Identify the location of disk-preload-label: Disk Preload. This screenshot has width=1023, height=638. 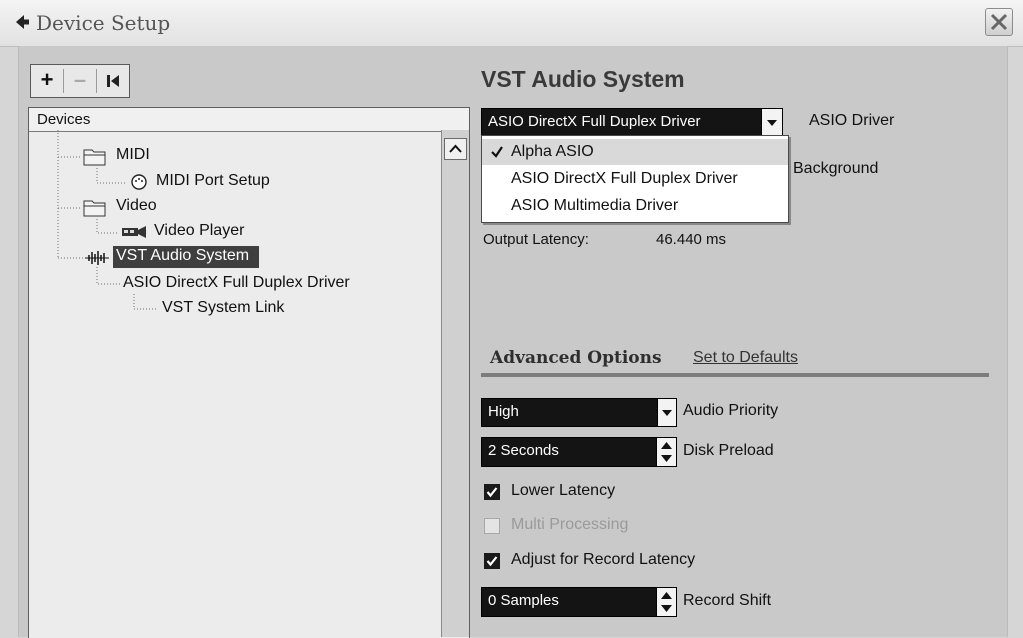
(728, 450).